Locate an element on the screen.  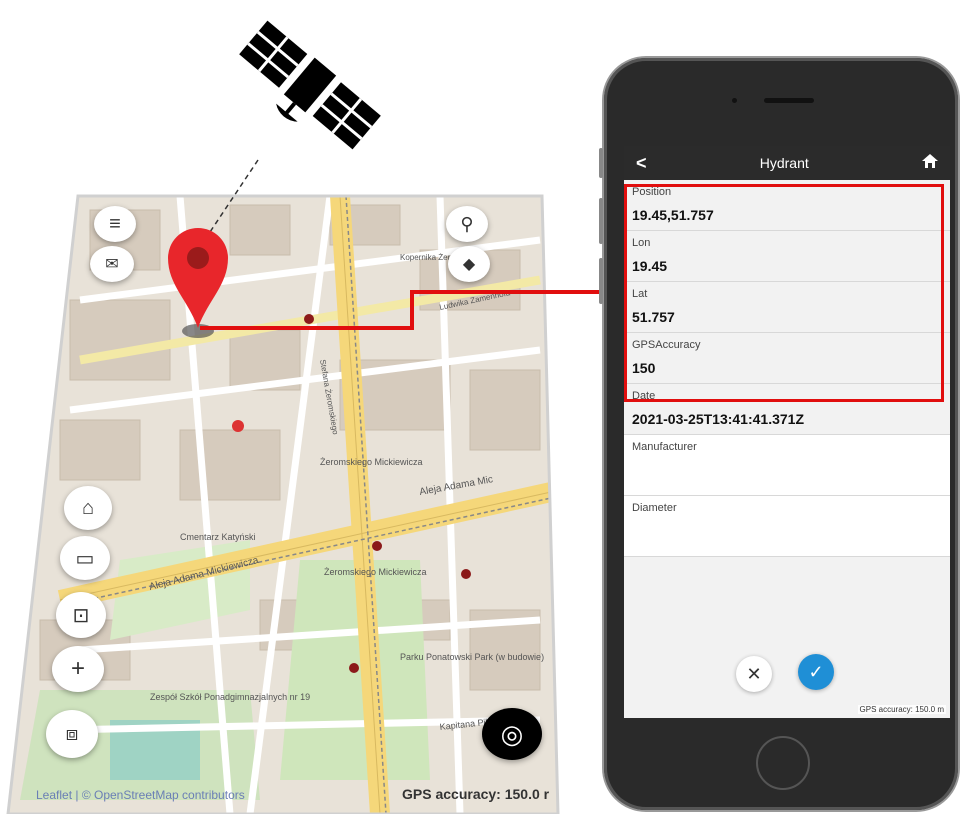
poi-label: Zespół Szkół Ponadgimnazjalnych nr 19 is located at coordinates (230, 697).